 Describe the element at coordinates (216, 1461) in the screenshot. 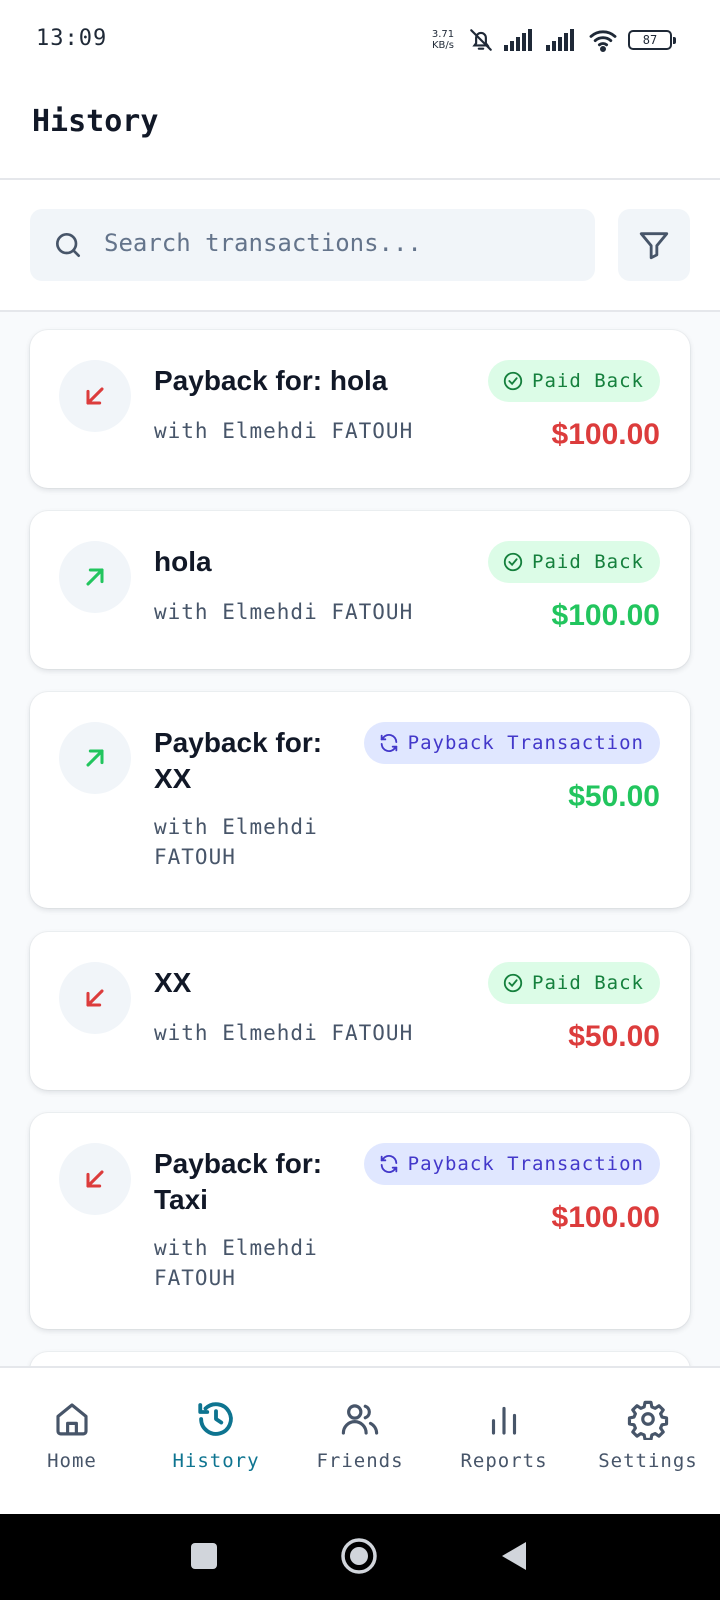

I see `nav-label: History` at that location.